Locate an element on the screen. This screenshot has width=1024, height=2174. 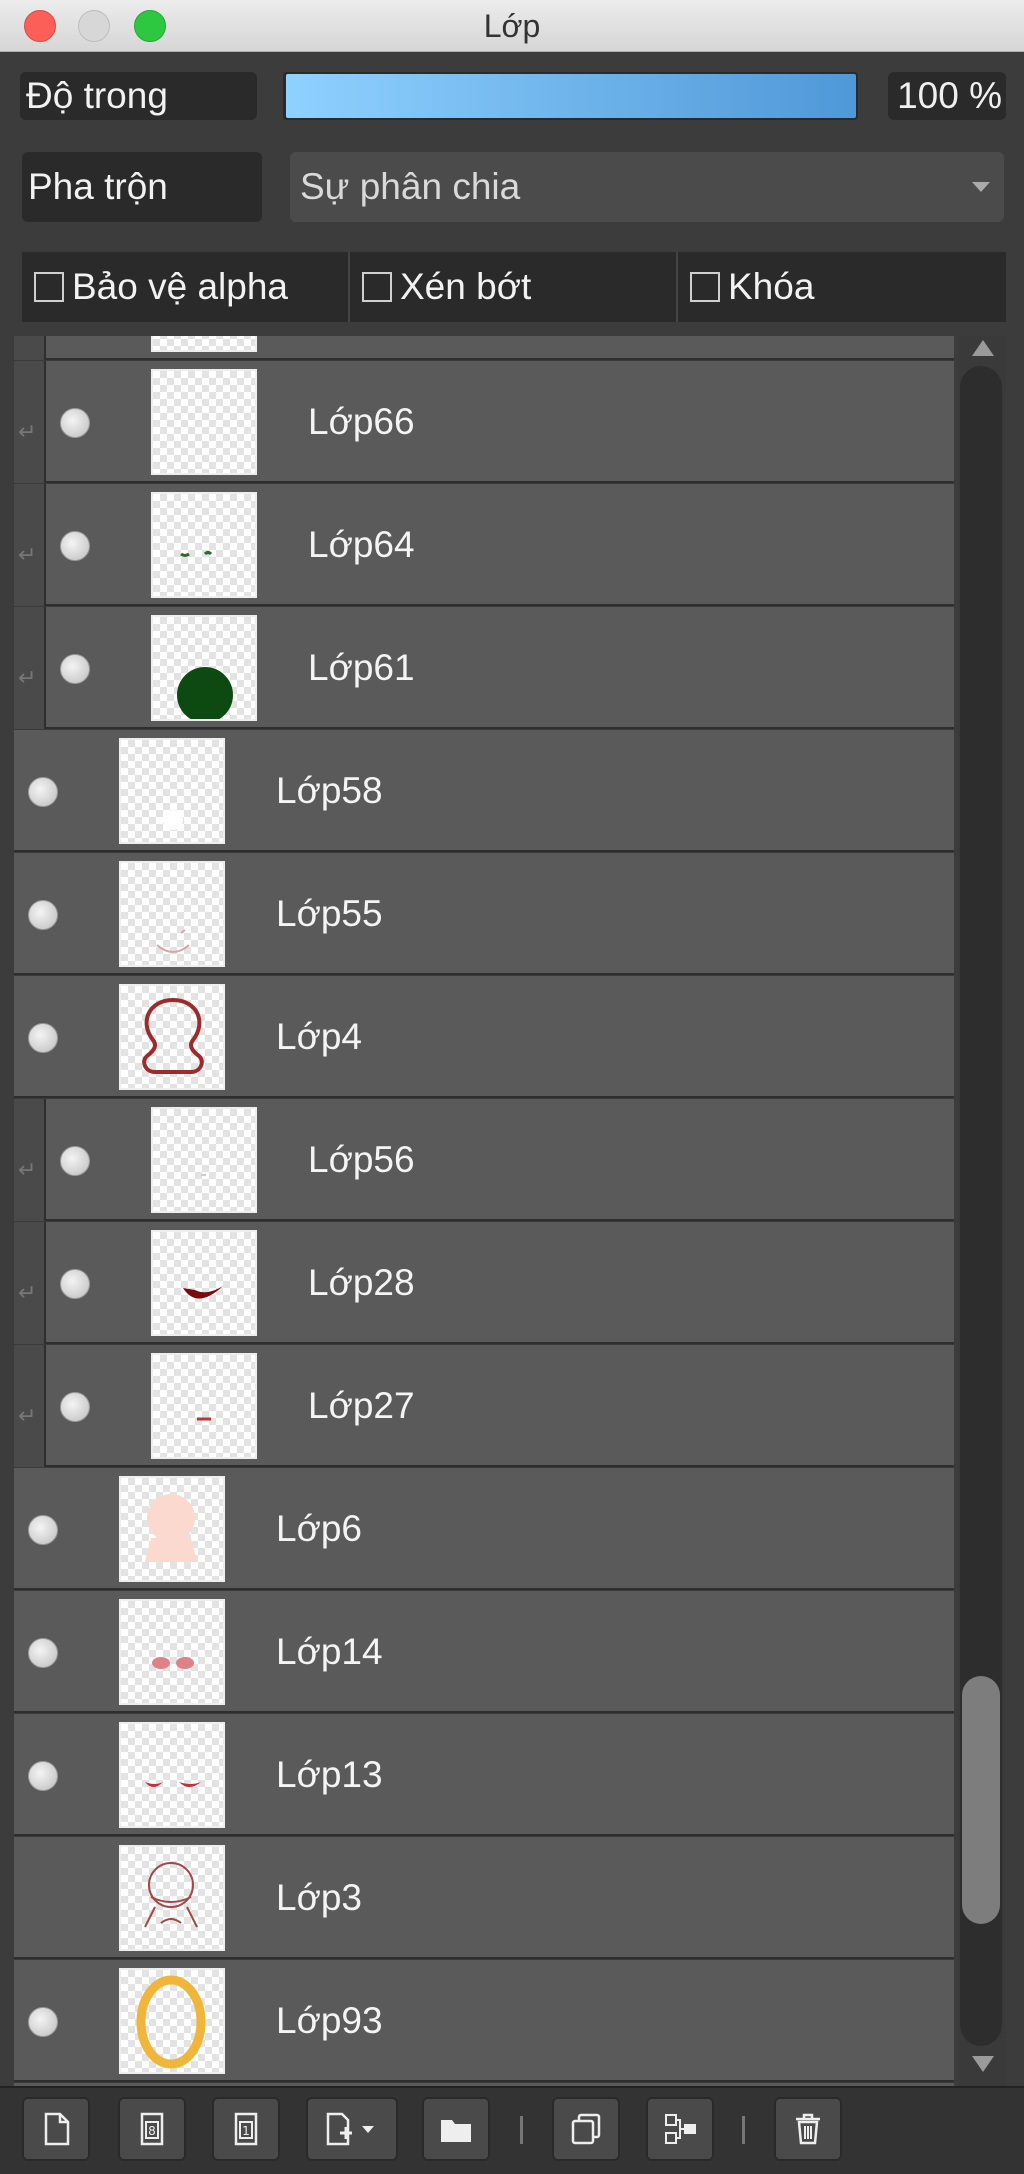
add-layer-dropdown-icon is located at coordinates (350, 2129).